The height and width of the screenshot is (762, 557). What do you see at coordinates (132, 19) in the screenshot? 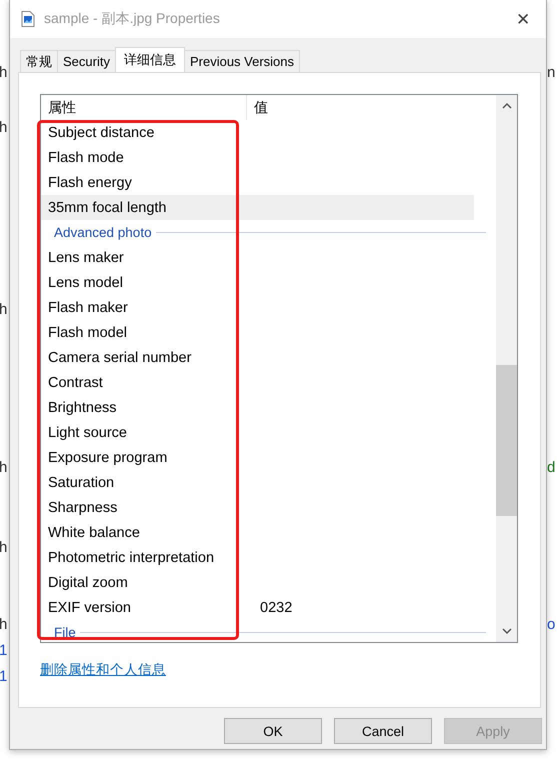
I see `window-title: sample - 副本.jpg Properties` at bounding box center [132, 19].